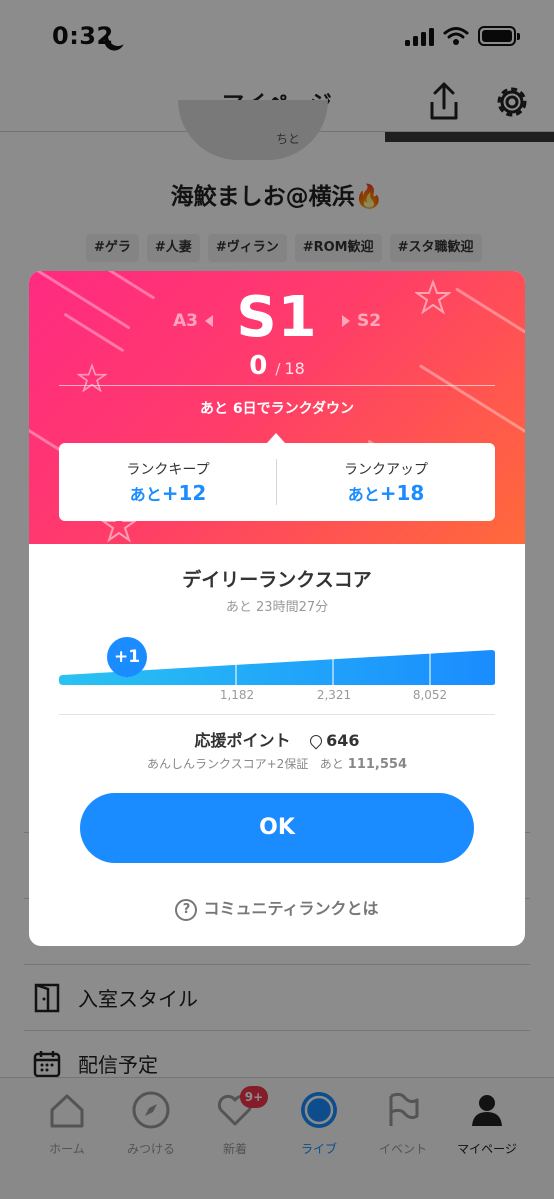 This screenshot has height=1199, width=554. I want to click on support-points: 応援ポイント 646, so click(277, 739).